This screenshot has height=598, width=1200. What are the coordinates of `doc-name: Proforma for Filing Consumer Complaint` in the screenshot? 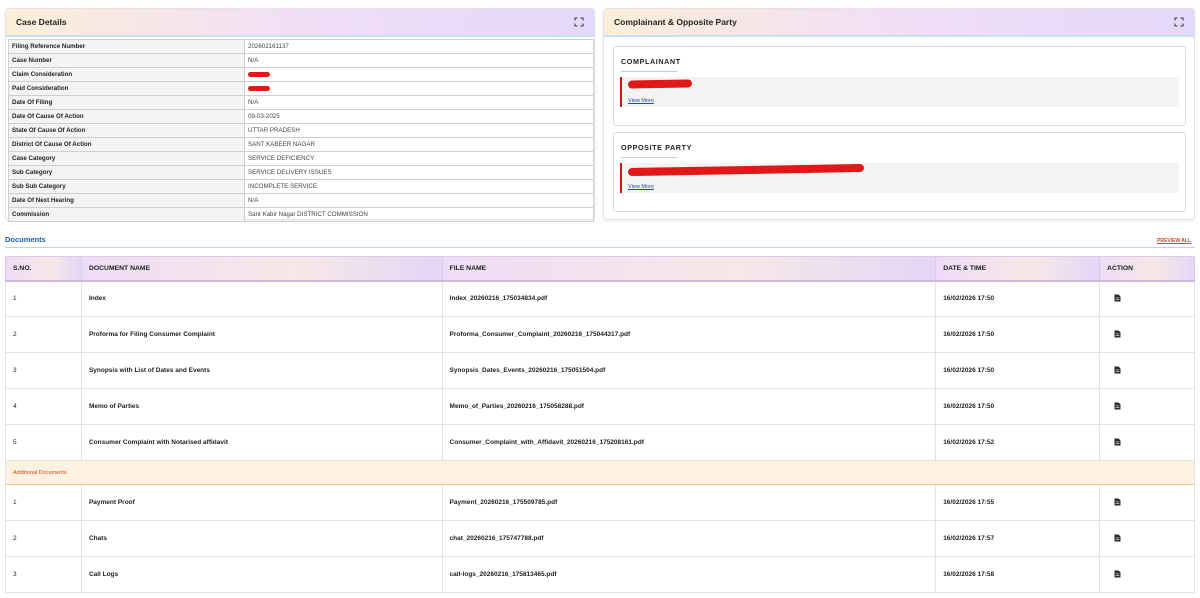 It's located at (261, 334).